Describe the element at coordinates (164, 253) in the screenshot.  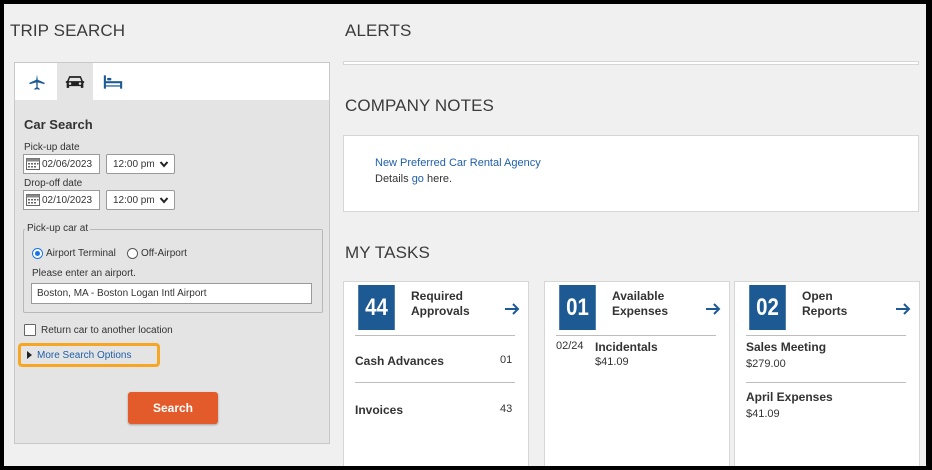
I see `radio-off-airport-label: Off-Airport` at that location.